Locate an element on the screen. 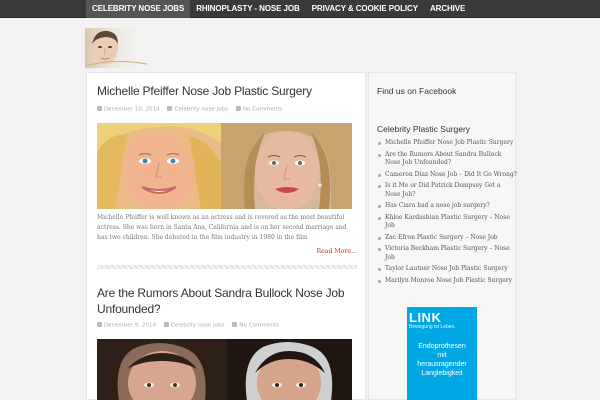 The height and width of the screenshot is (400, 600). celebrity-surgery-heading: Celebrity Plastic Surgery is located at coordinates (424, 129).